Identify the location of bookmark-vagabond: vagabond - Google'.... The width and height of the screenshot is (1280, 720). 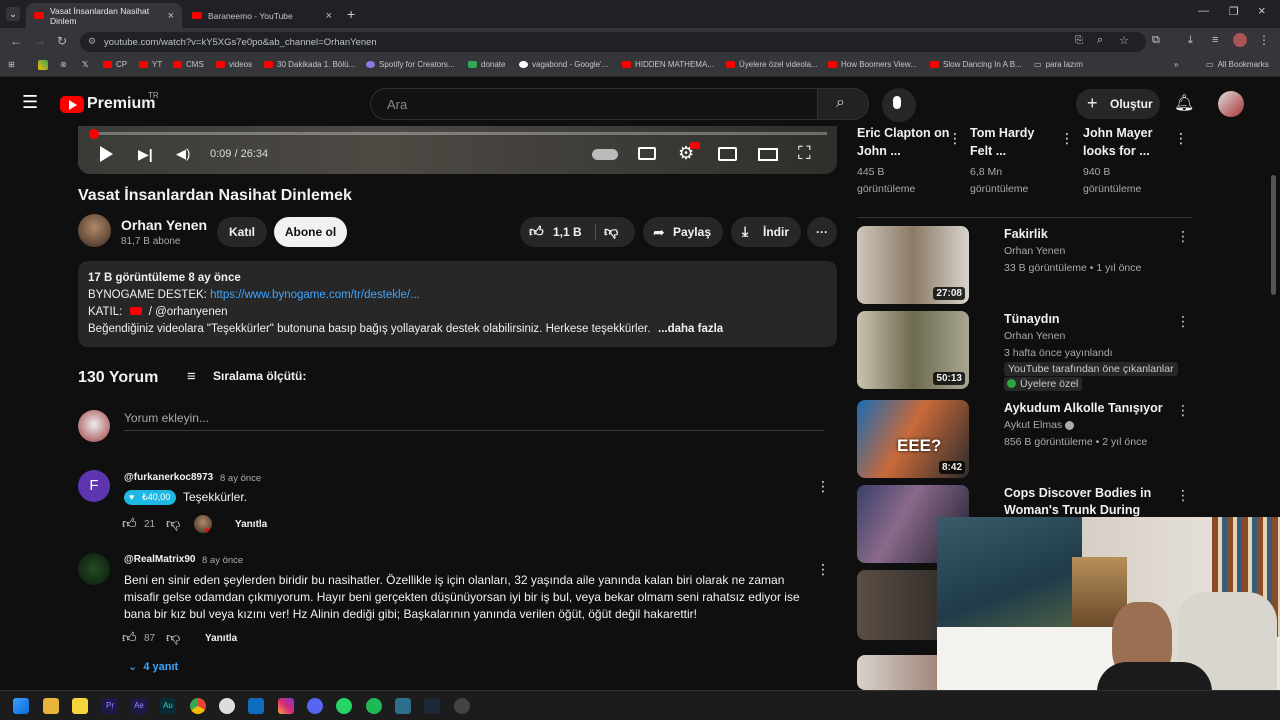
(563, 64).